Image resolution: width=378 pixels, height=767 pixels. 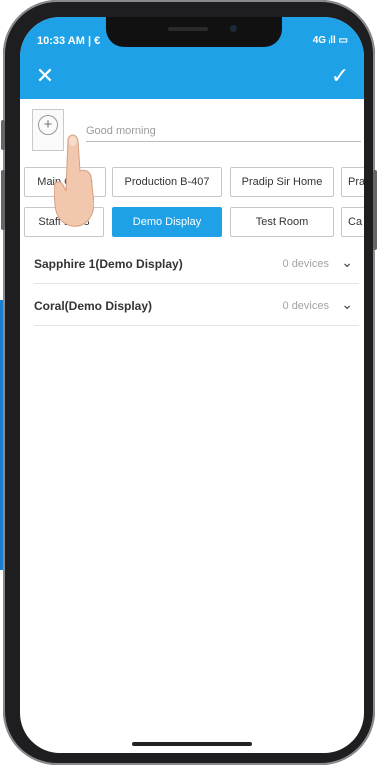 I want to click on tap-gesture-icon, so click(x=74, y=180).